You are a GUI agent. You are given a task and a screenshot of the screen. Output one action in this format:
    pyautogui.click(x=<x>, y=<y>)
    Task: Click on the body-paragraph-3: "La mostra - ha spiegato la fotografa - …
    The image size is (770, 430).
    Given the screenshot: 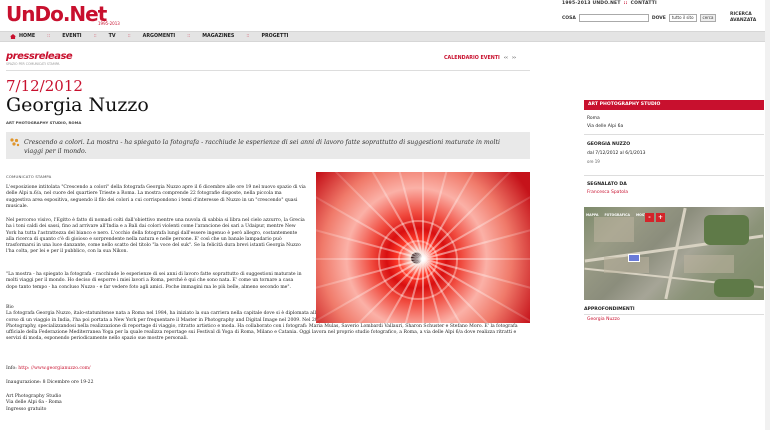 What is the action you would take?
    pyautogui.click(x=156, y=281)
    